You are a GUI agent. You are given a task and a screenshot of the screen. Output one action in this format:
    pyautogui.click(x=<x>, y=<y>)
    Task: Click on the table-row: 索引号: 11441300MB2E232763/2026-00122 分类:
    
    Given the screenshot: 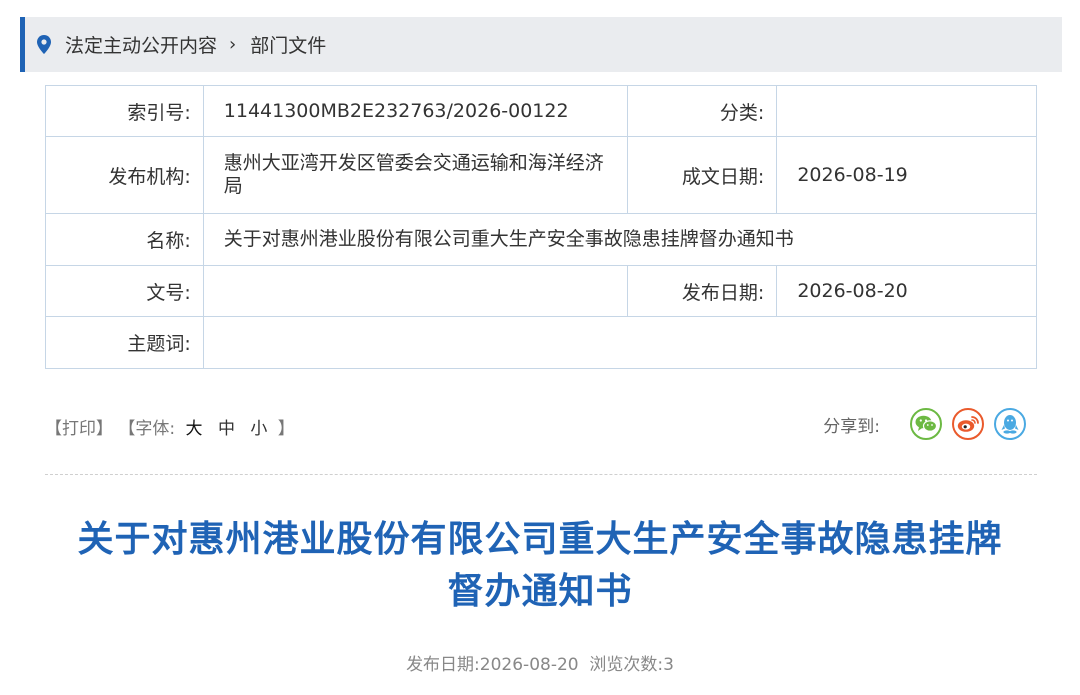 What is the action you would take?
    pyautogui.click(x=541, y=111)
    